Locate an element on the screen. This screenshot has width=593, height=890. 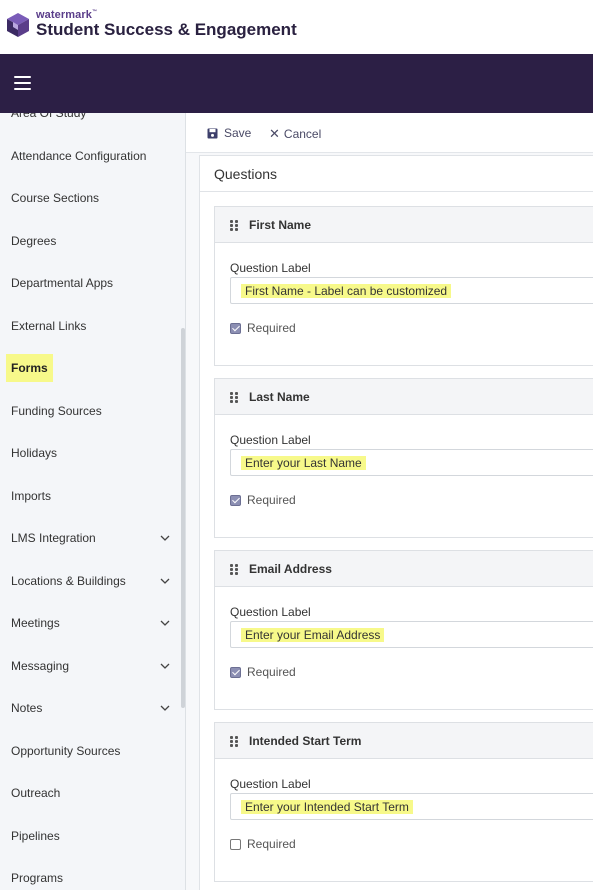
question-label-input: Enter your Intended Start Term is located at coordinates (411, 806).